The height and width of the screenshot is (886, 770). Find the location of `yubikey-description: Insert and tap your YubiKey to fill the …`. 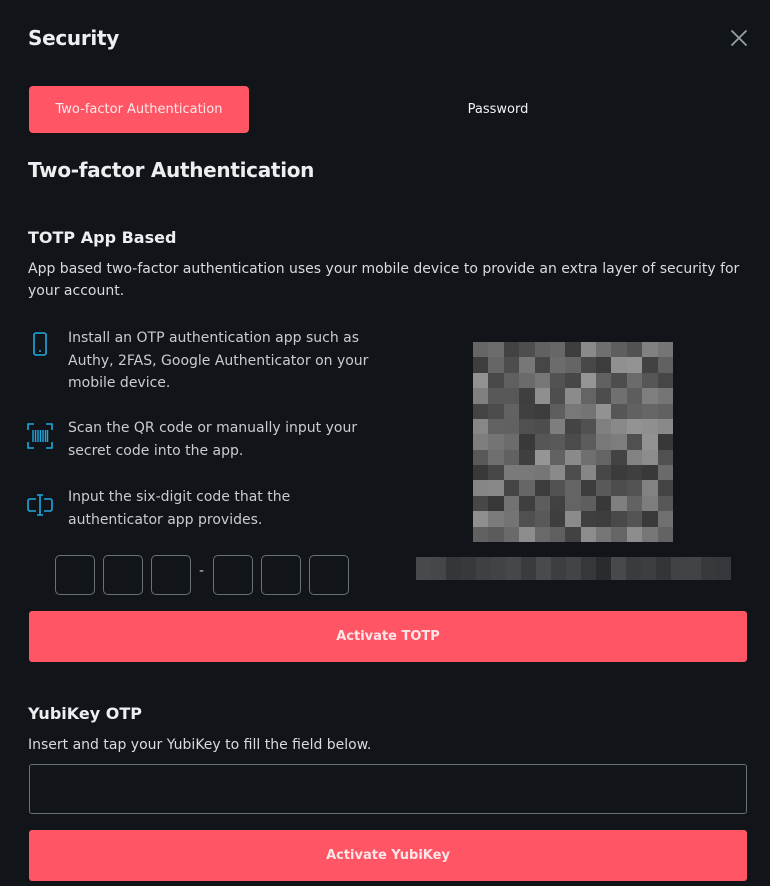

yubikey-description: Insert and tap your YubiKey to fill the … is located at coordinates (200, 745).